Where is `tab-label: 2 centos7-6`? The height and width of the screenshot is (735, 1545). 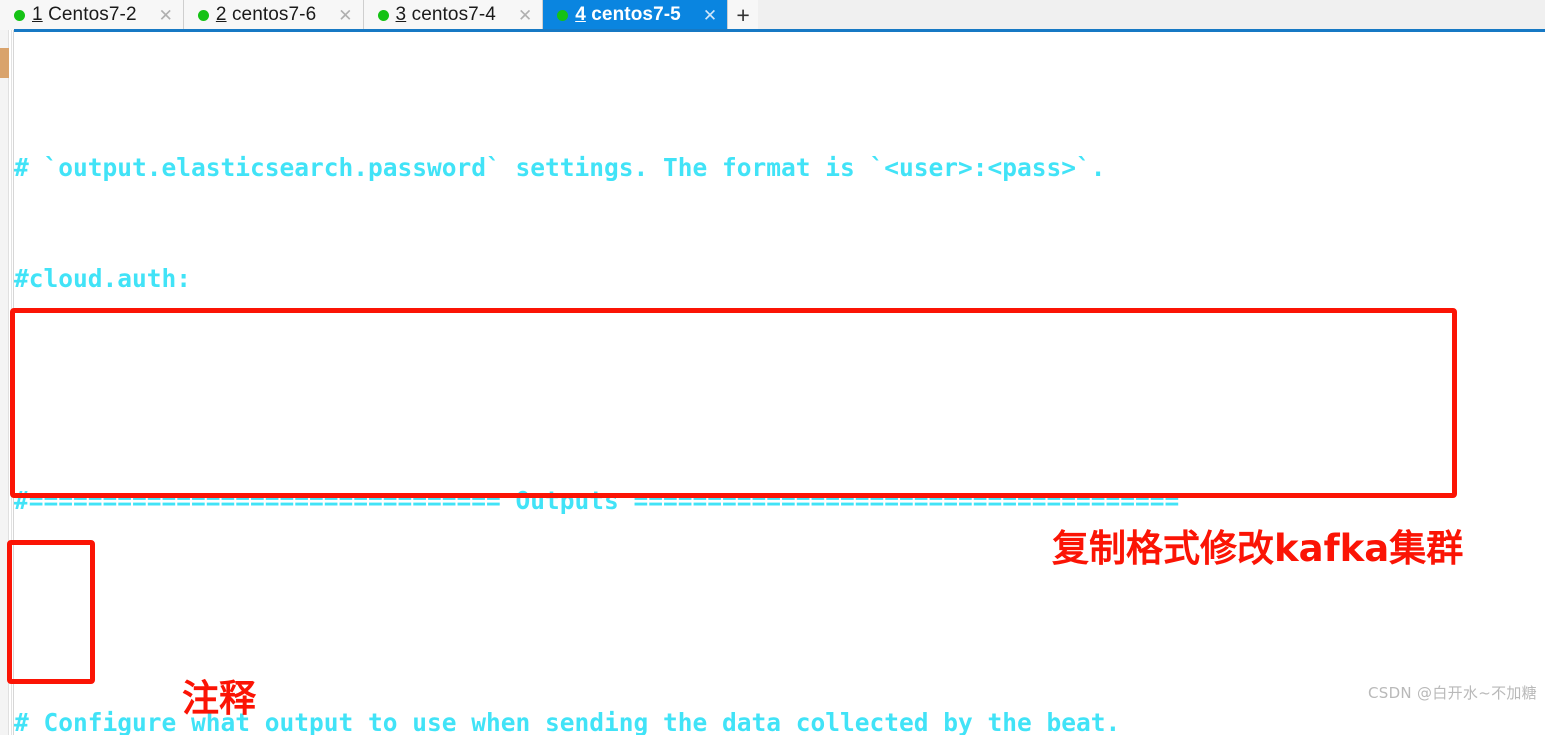
tab-label: 2 centos7-6 is located at coordinates (266, 15).